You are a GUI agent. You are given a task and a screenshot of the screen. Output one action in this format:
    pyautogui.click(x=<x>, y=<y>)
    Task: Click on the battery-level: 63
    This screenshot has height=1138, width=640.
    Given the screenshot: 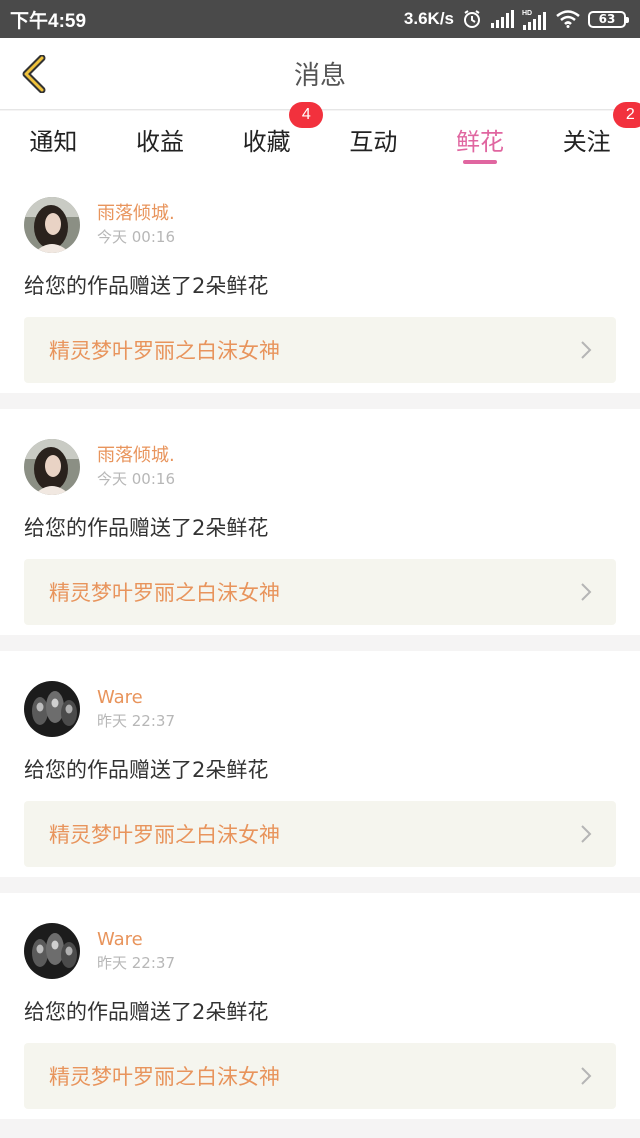 What is the action you would take?
    pyautogui.click(x=607, y=19)
    